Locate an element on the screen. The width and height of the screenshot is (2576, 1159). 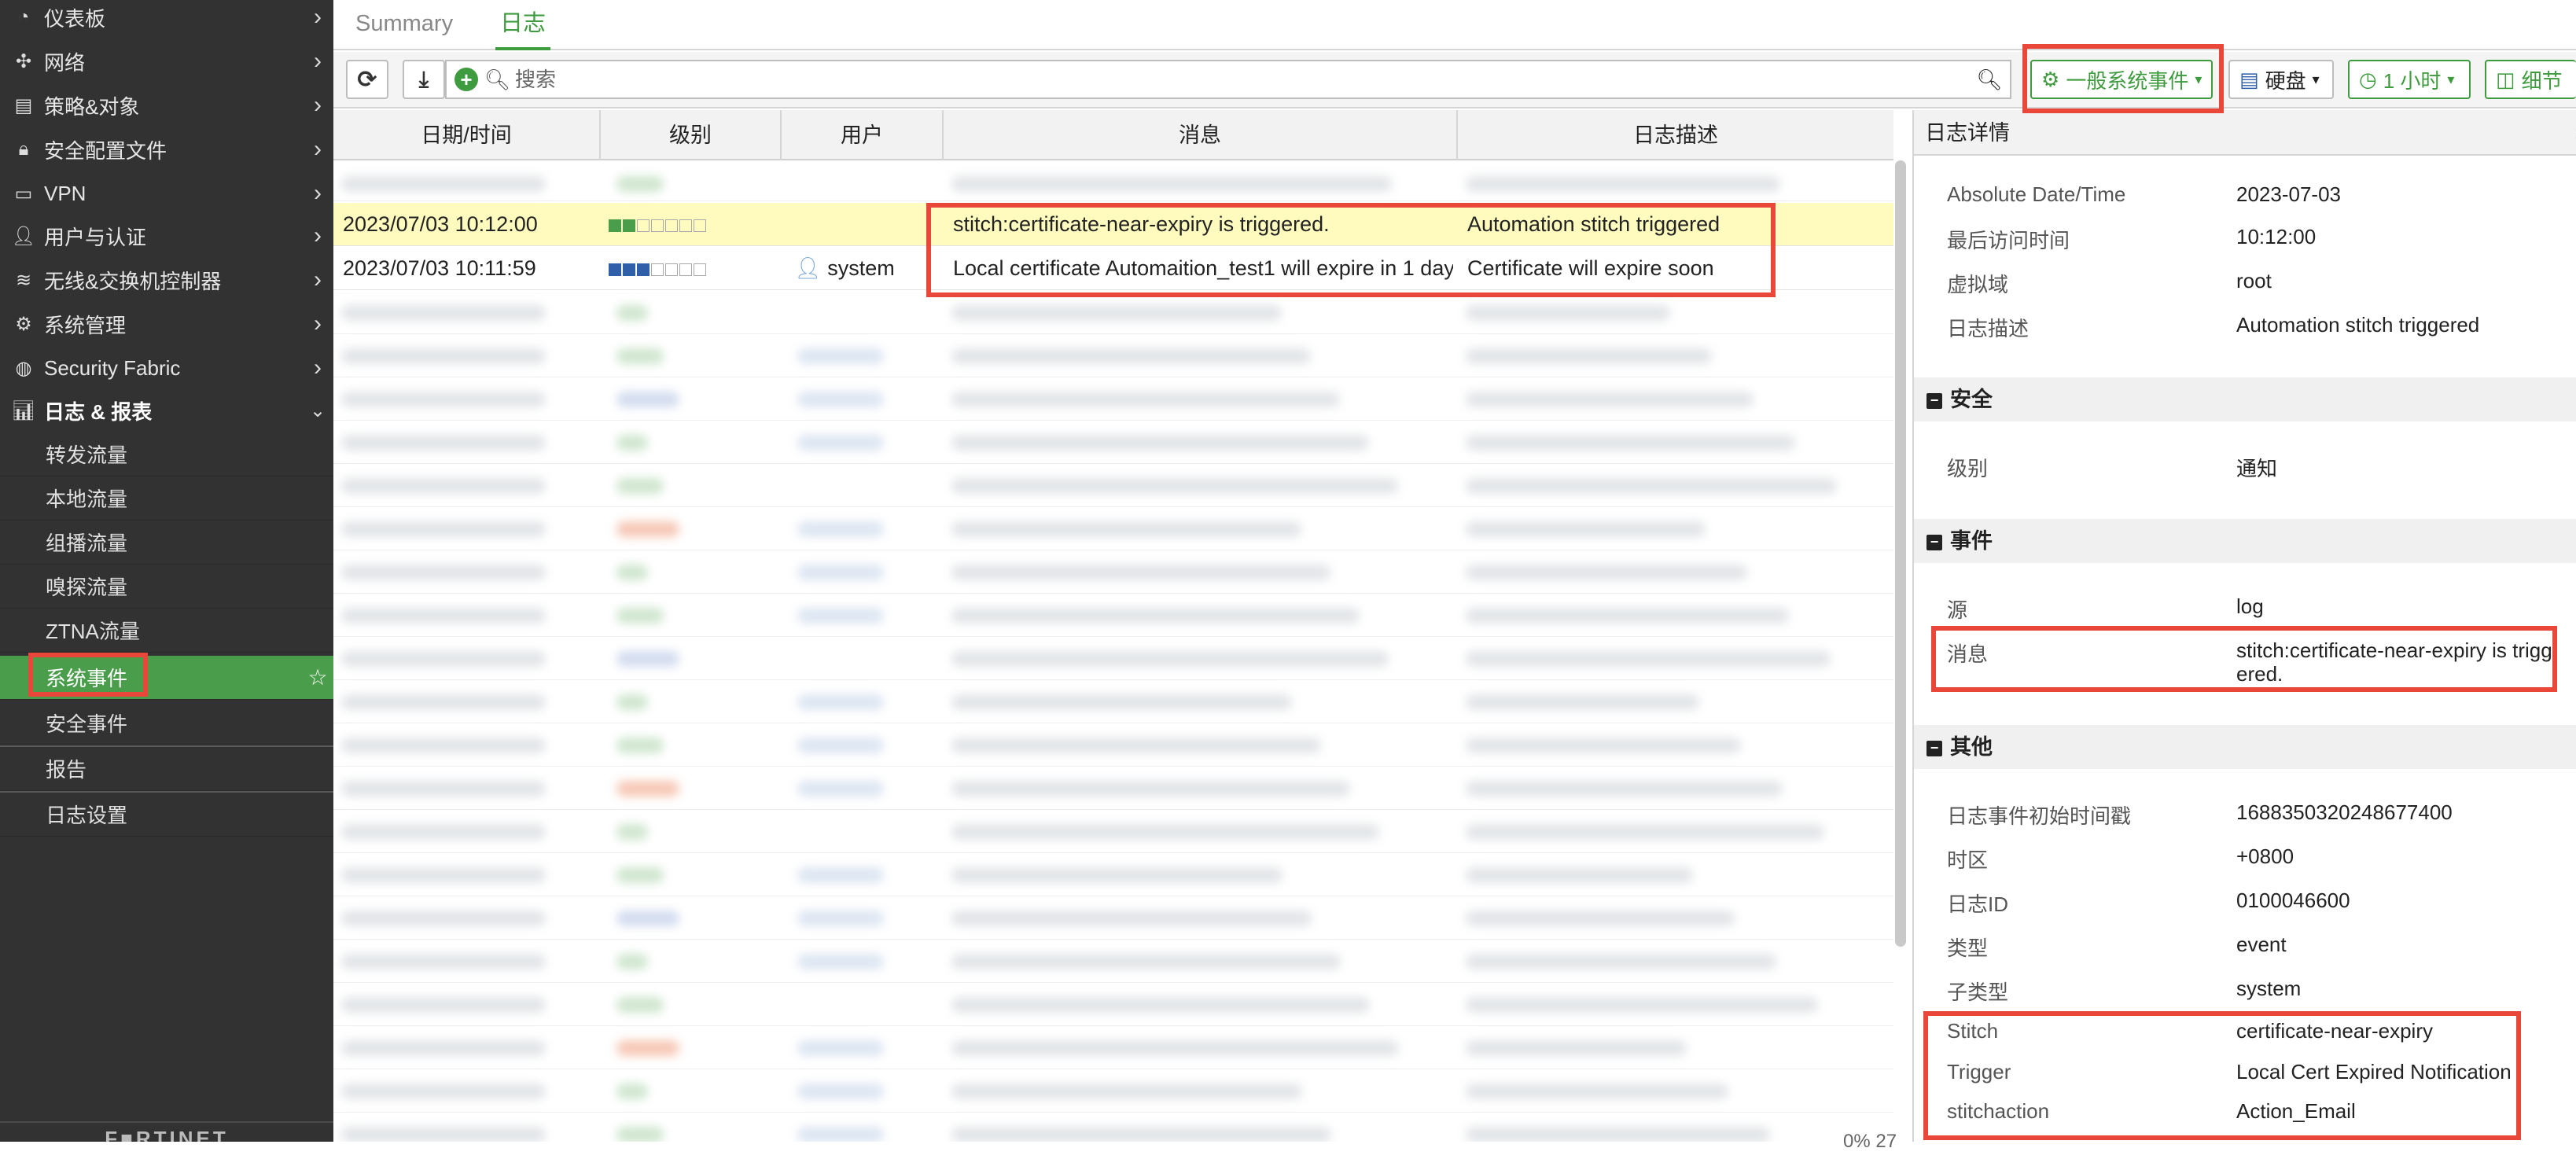
sidebar-sub-reports: 报告 is located at coordinates (166, 769).